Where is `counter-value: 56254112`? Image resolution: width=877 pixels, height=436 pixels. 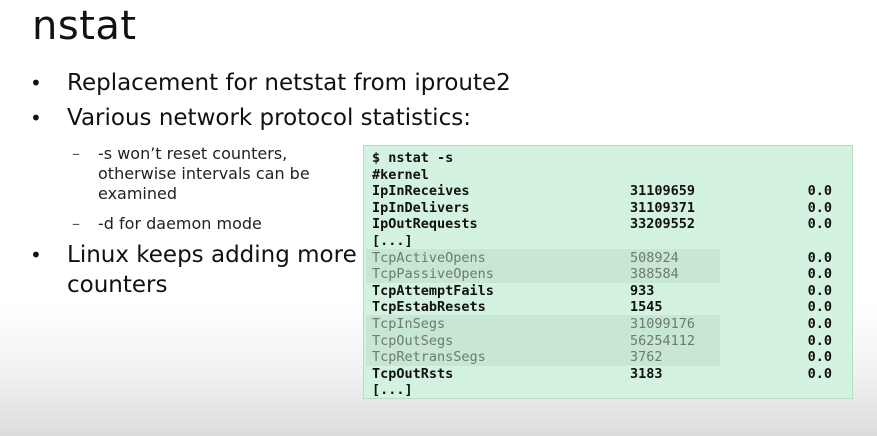 counter-value: 56254112 is located at coordinates (663, 340).